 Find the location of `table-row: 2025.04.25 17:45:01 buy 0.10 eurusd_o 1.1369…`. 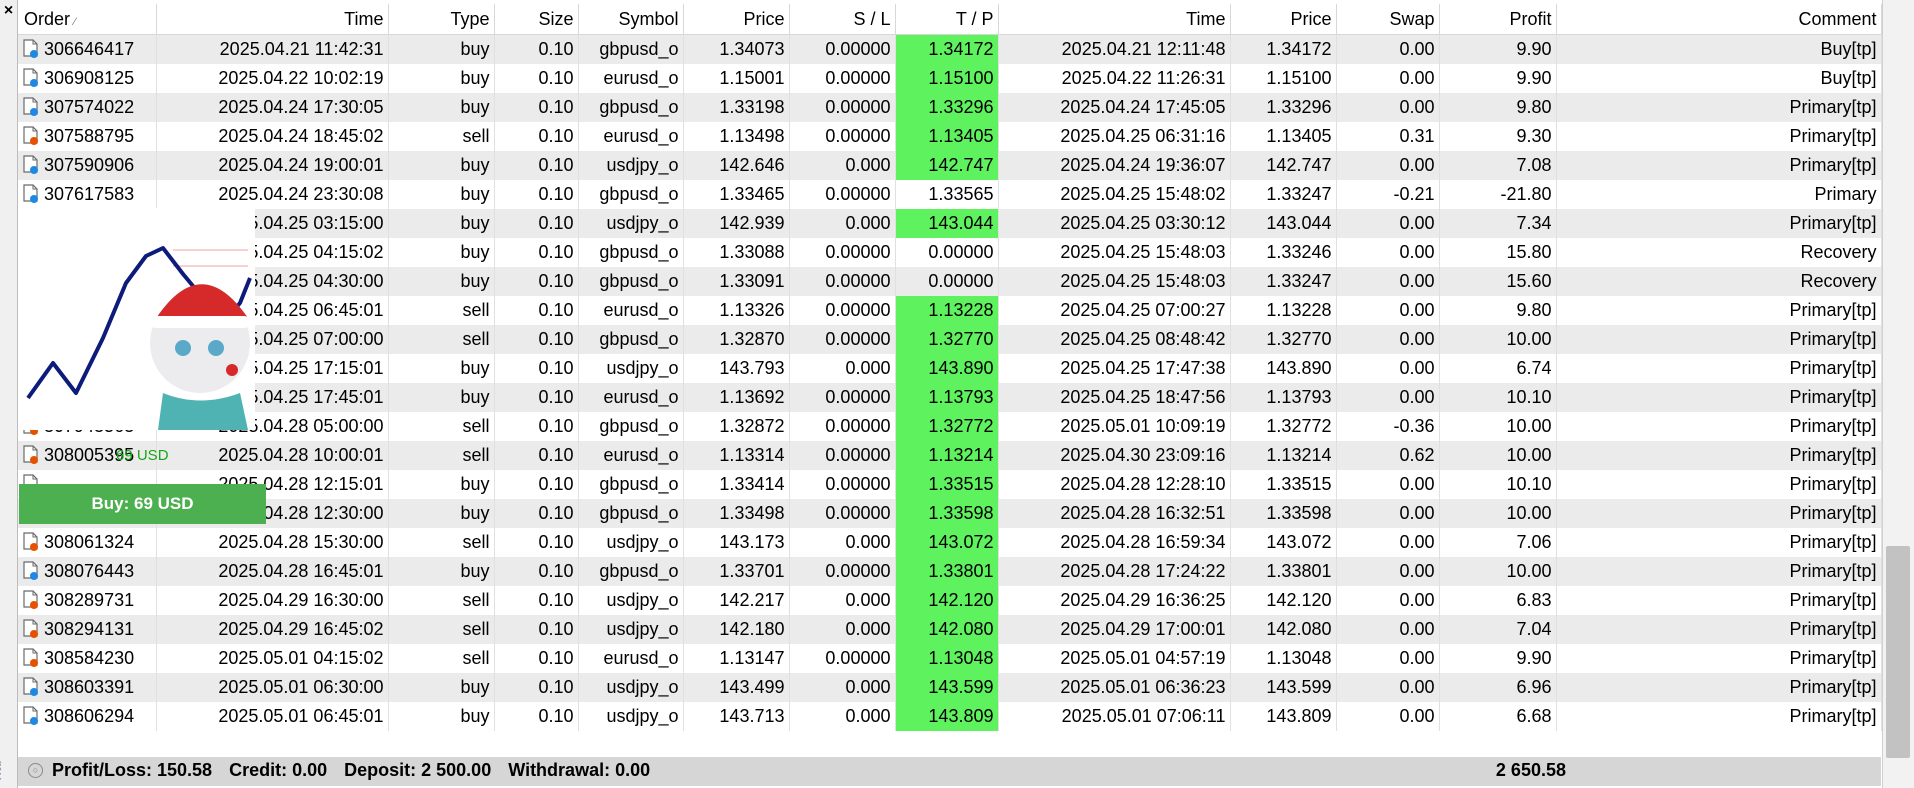

table-row: 2025.04.25 17:45:01 buy 0.10 eurusd_o 1.1369… is located at coordinates (950, 397).